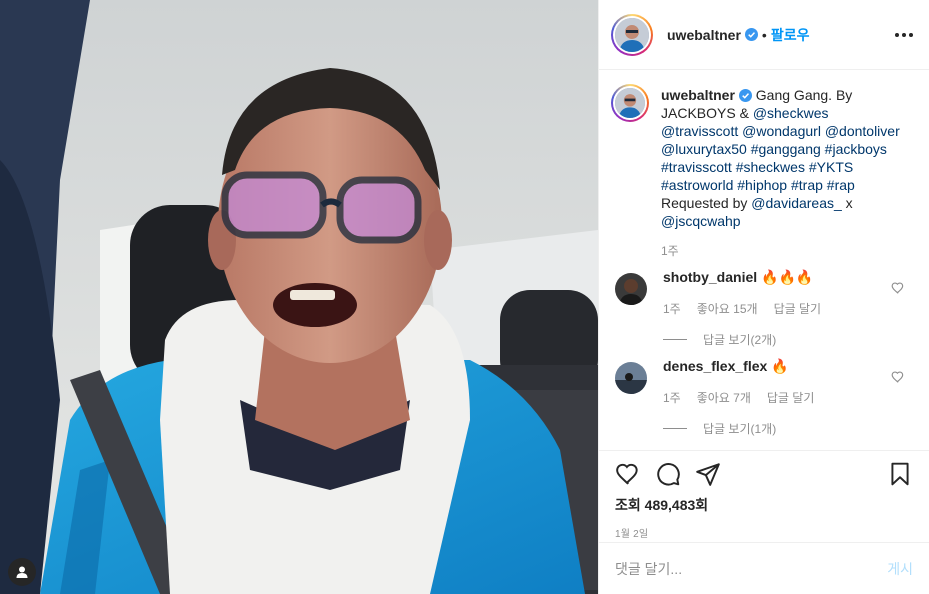  Describe the element at coordinates (706, 203) in the screenshot. I see `caption-text-segment: Requested by` at that location.